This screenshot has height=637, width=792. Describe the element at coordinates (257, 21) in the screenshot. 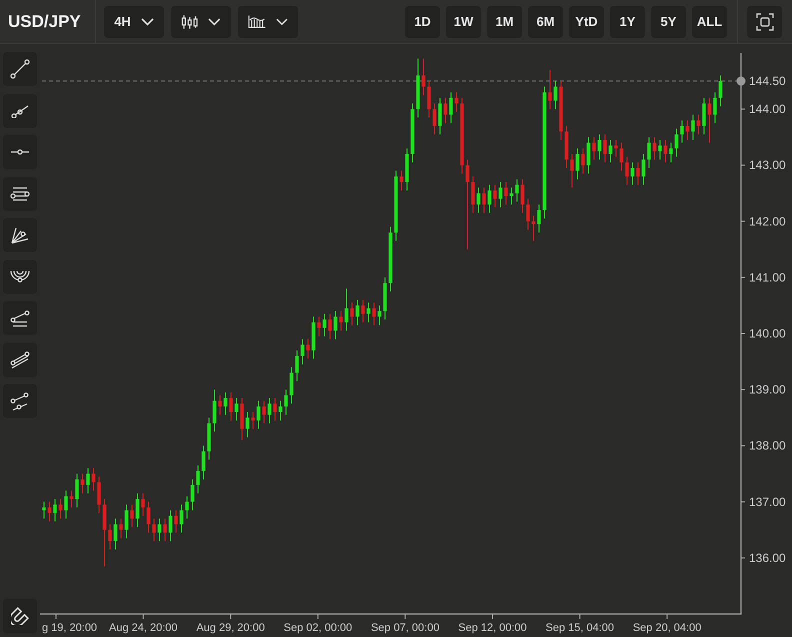

I see `area-chart-icon` at that location.